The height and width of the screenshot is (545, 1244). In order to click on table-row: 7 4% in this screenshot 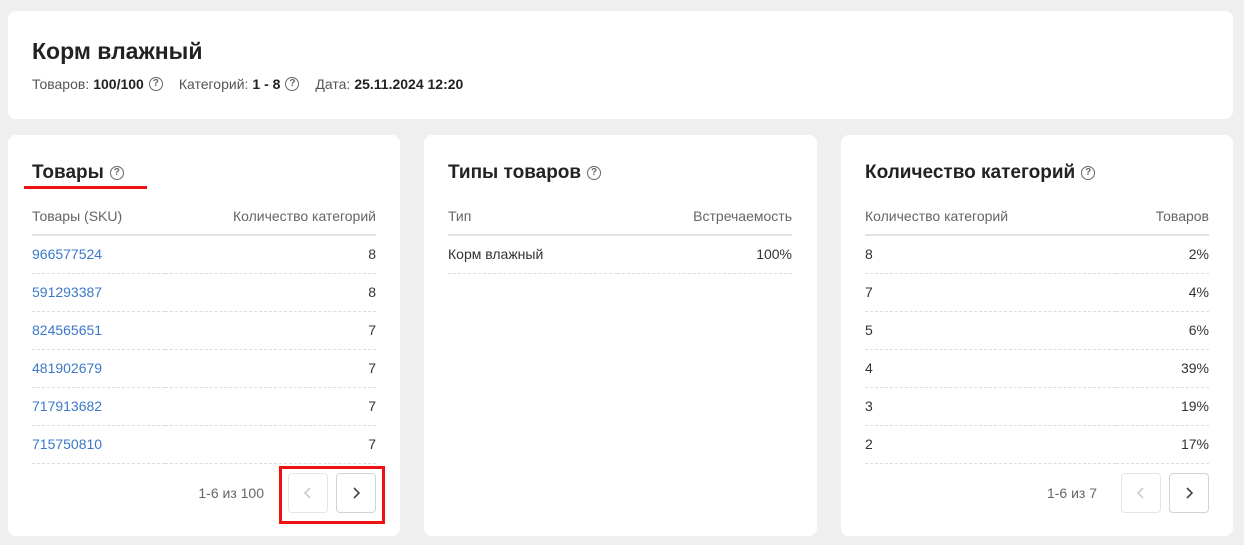, I will do `click(1037, 292)`.